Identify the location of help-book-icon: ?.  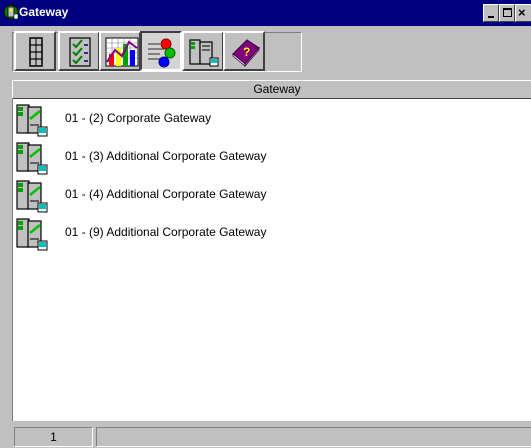
(246, 53).